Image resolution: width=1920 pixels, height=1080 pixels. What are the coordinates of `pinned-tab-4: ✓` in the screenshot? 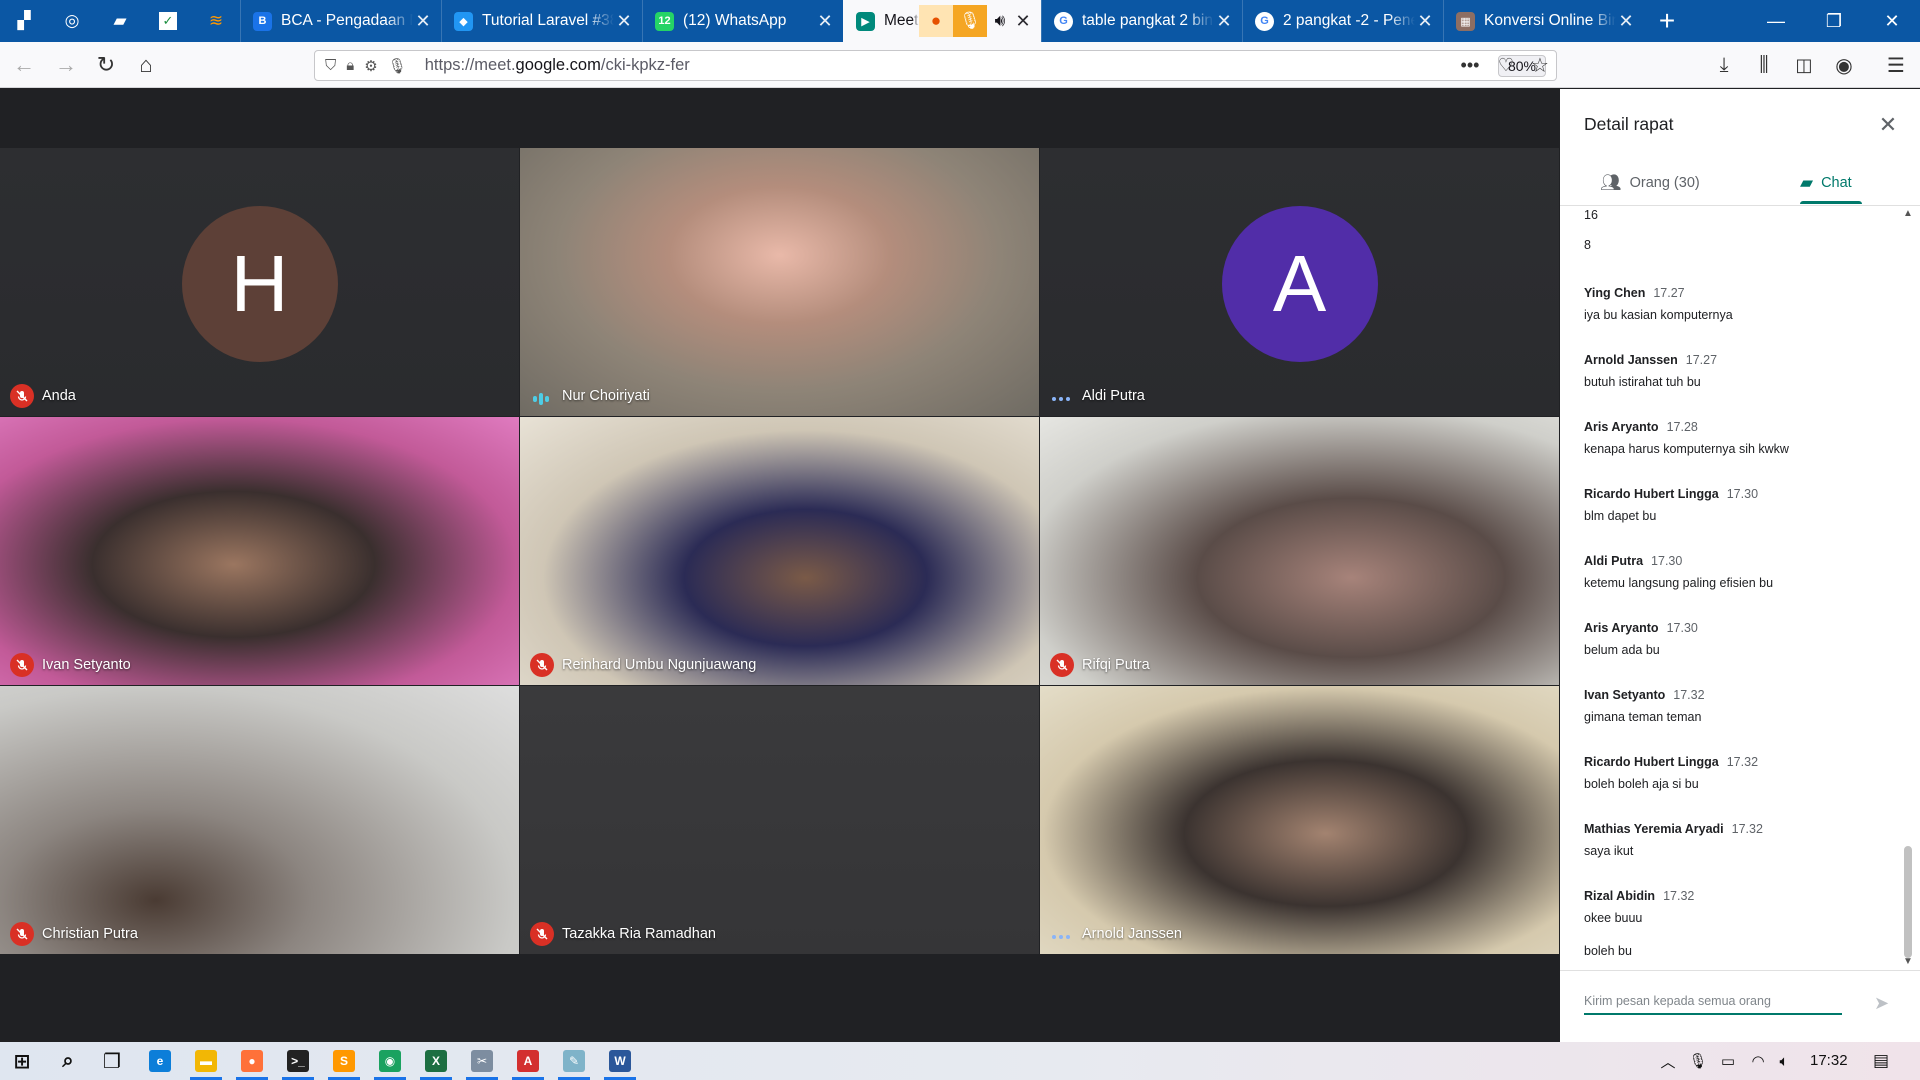 It's located at (168, 21).